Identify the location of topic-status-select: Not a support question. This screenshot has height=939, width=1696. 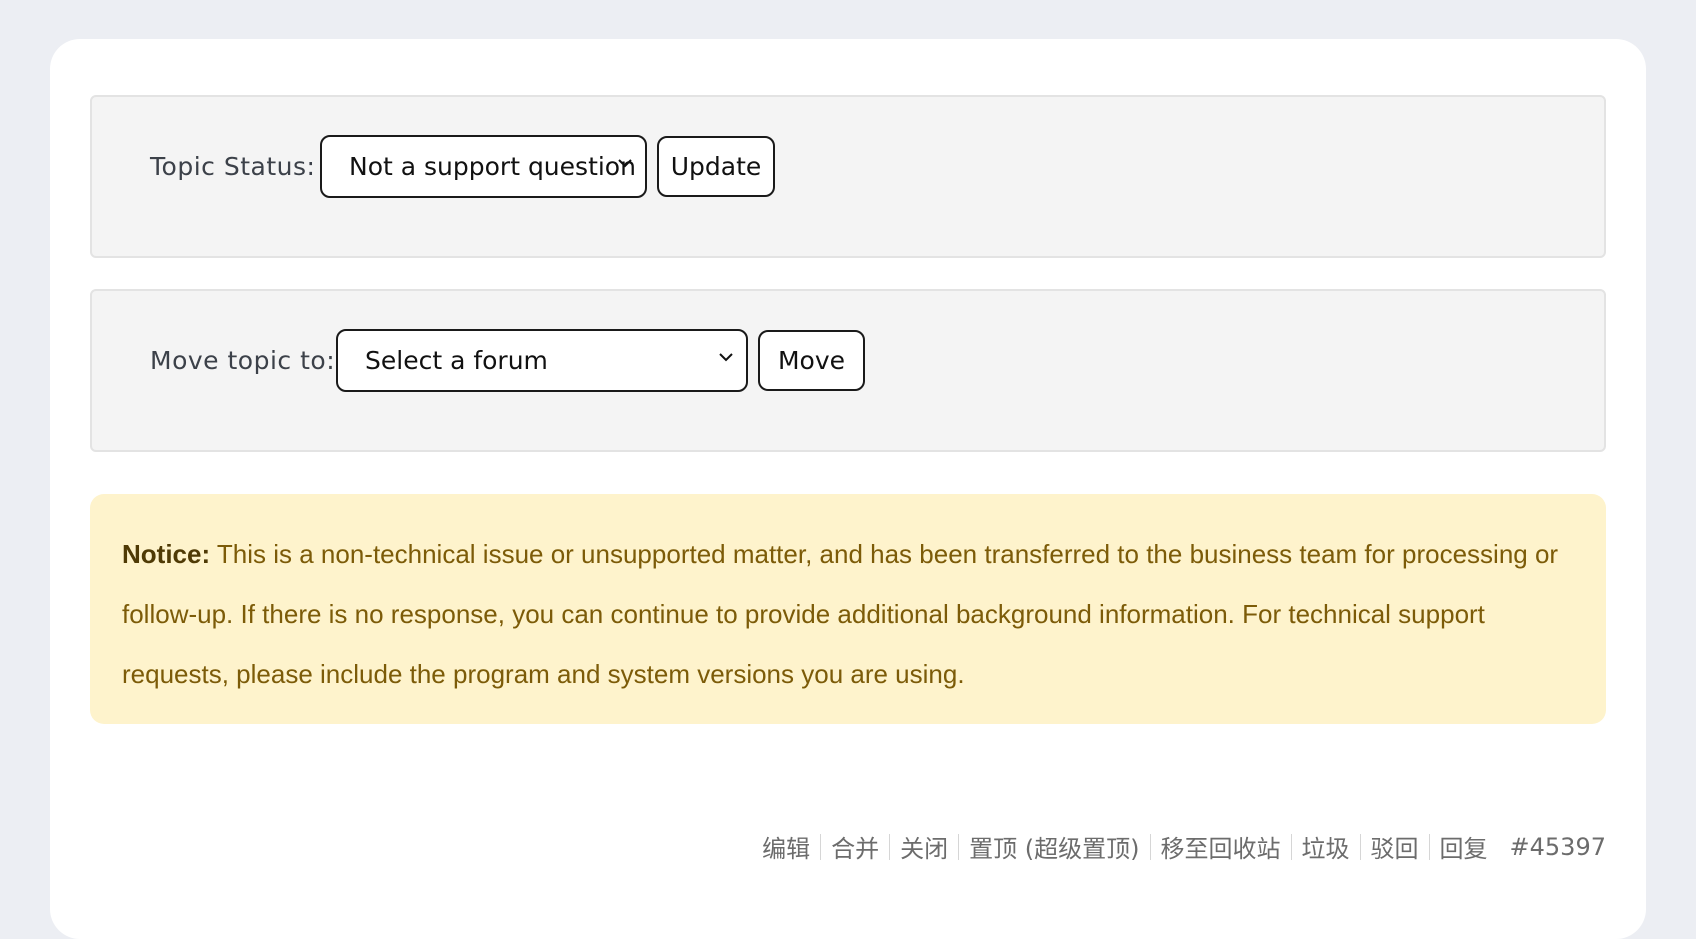
(483, 166).